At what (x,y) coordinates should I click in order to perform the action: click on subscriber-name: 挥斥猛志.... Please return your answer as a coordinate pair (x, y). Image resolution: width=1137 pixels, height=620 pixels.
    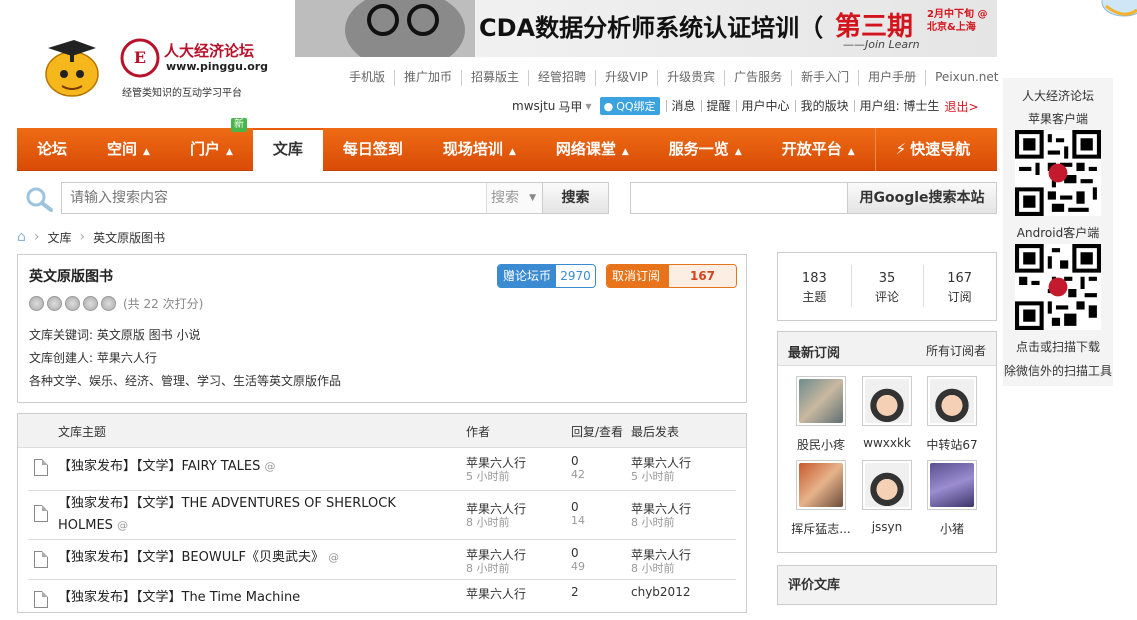
    Looking at the image, I should click on (821, 528).